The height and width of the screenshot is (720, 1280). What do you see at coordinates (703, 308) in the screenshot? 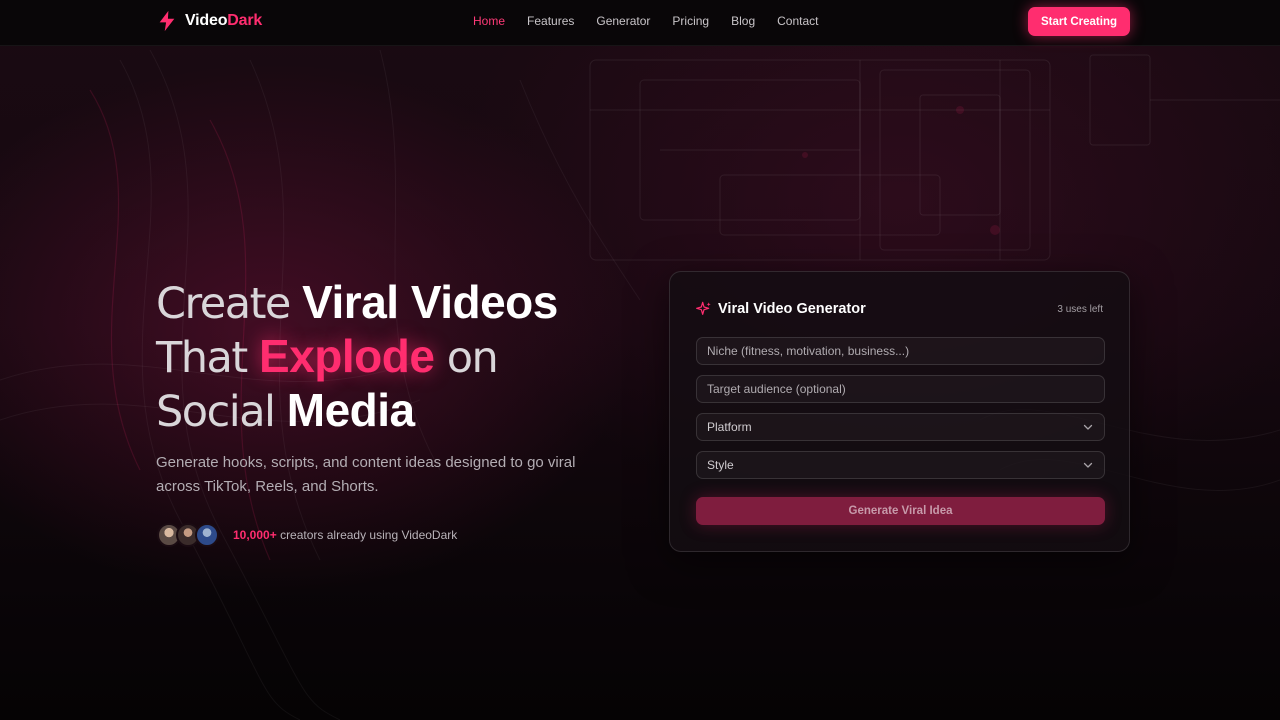
I see `sparkle-icon` at bounding box center [703, 308].